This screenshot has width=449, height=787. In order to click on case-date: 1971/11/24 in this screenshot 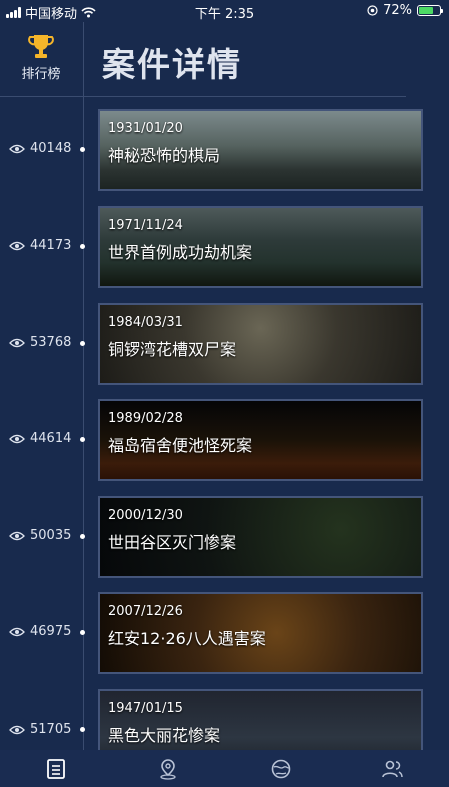, I will do `click(145, 225)`.